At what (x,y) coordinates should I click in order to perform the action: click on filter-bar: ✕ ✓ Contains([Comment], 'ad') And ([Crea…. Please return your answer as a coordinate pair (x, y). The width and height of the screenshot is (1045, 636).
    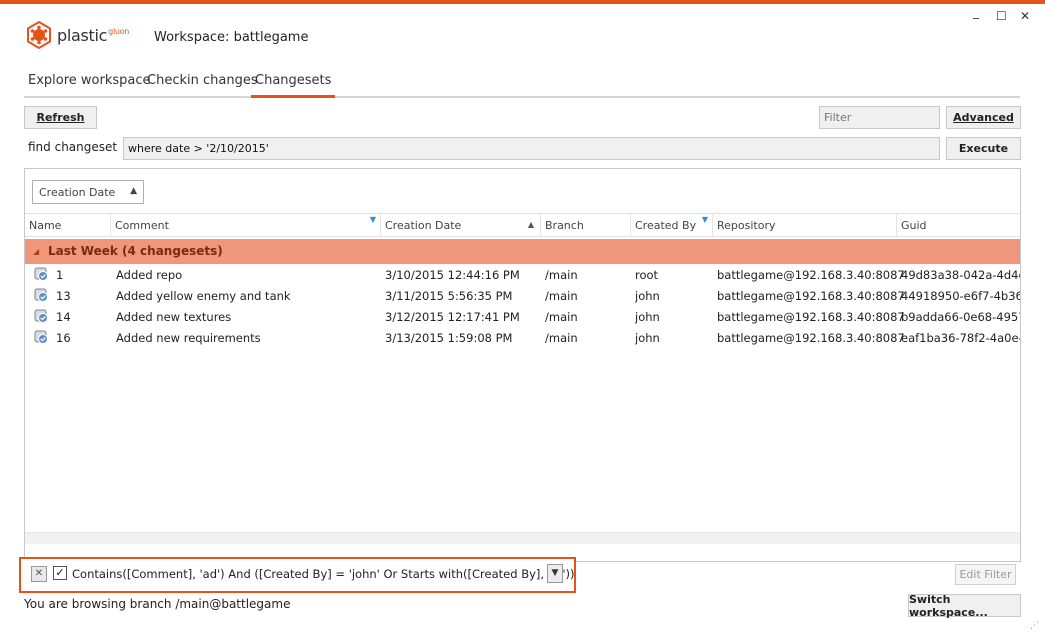
    Looking at the image, I should click on (297, 575).